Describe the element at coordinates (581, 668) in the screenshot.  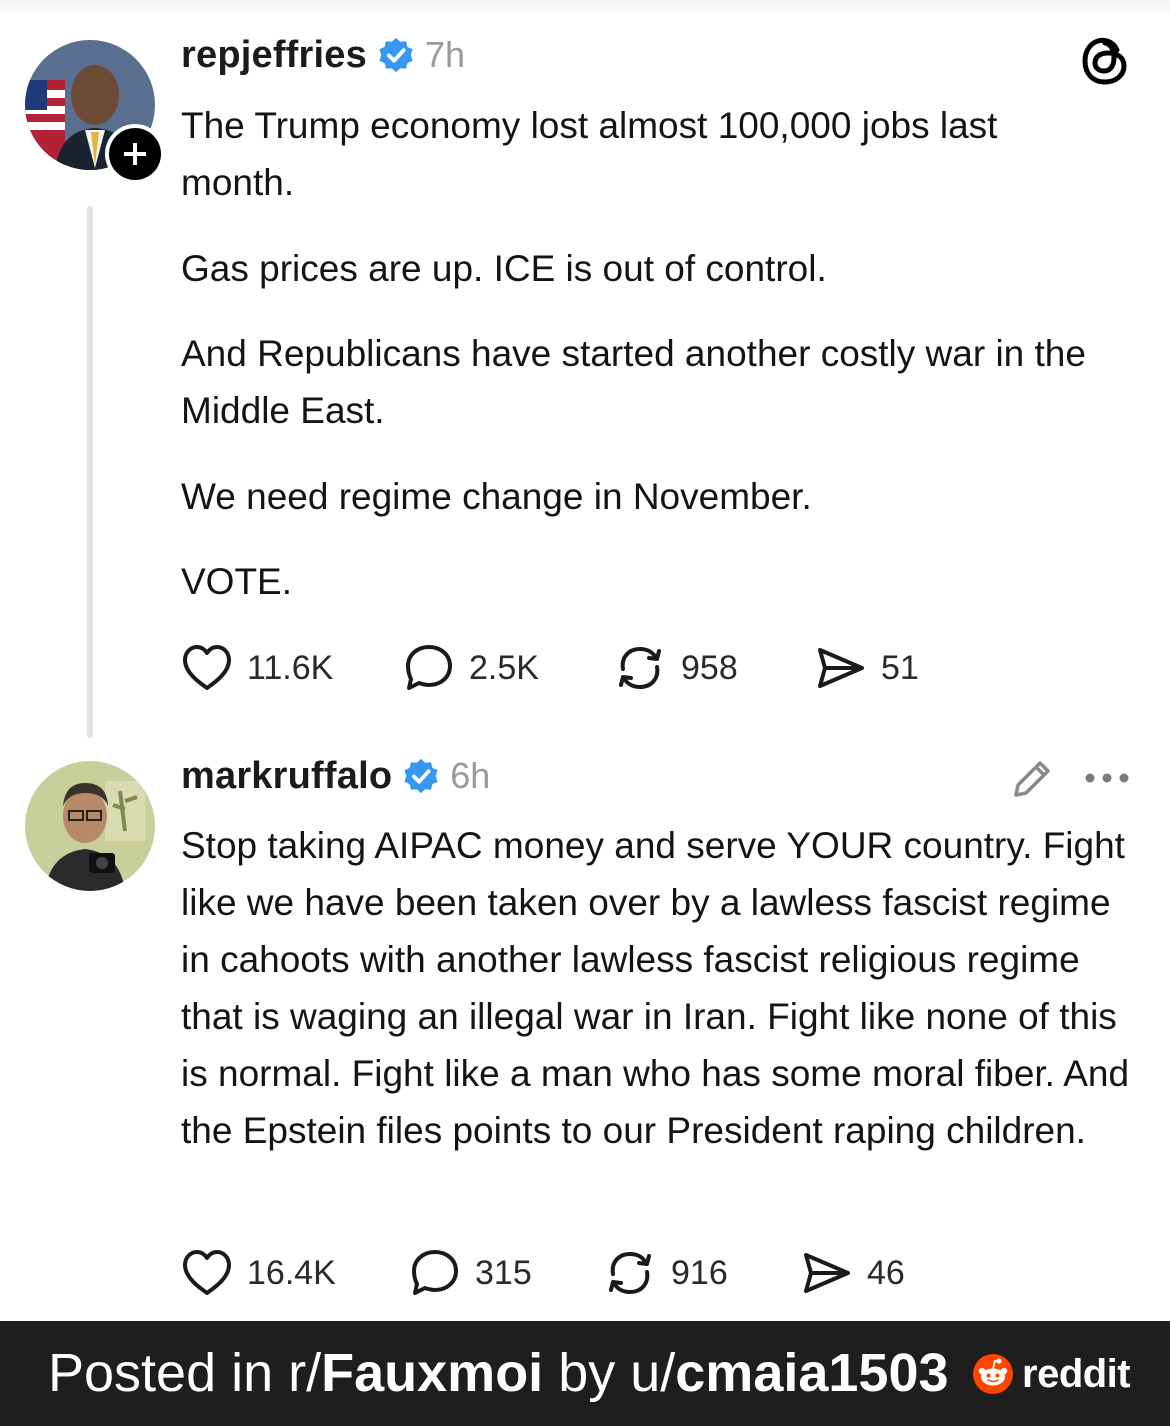
I see `post-actions: 11.6K 2.5K 958 51` at that location.